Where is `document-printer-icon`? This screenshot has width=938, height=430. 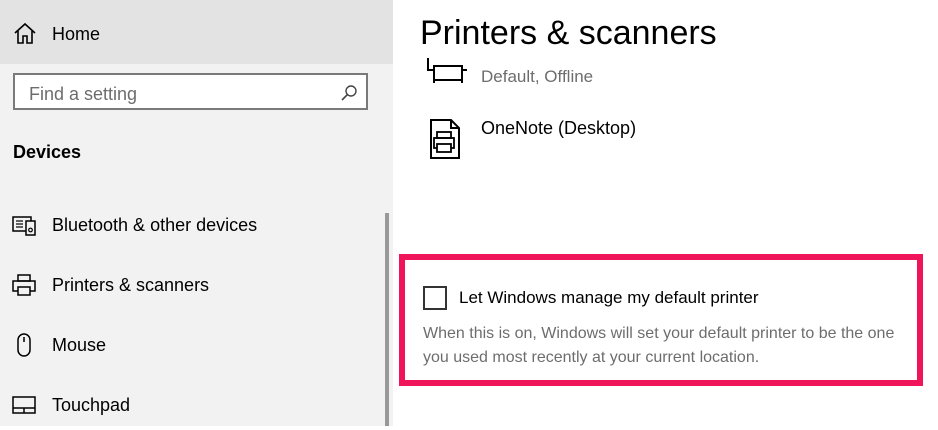
document-printer-icon is located at coordinates (446, 139).